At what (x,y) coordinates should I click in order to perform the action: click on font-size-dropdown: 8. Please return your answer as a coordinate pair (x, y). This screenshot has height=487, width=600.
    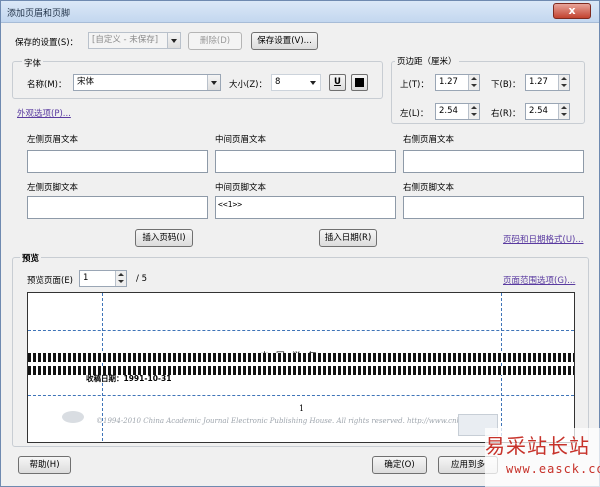
    Looking at the image, I should click on (296, 82).